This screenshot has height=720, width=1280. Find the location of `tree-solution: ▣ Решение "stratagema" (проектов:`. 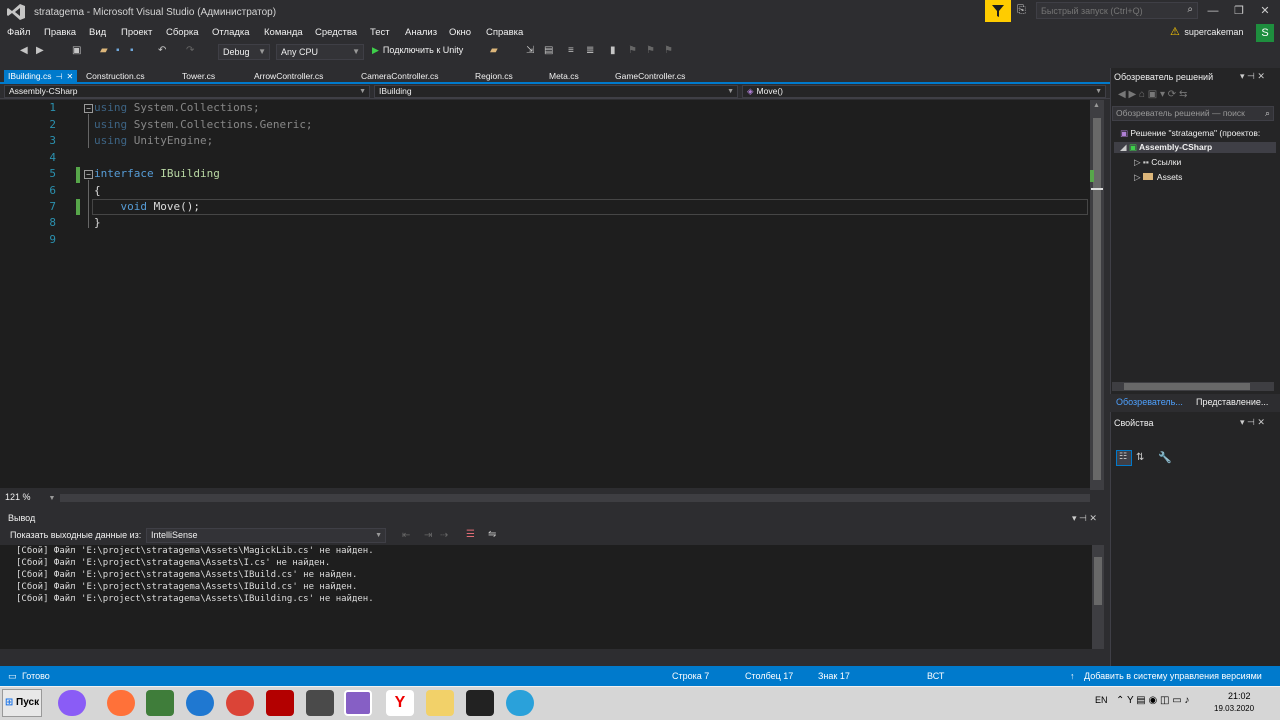

tree-solution: ▣ Решение "stratagema" (проектов: is located at coordinates (1190, 133).